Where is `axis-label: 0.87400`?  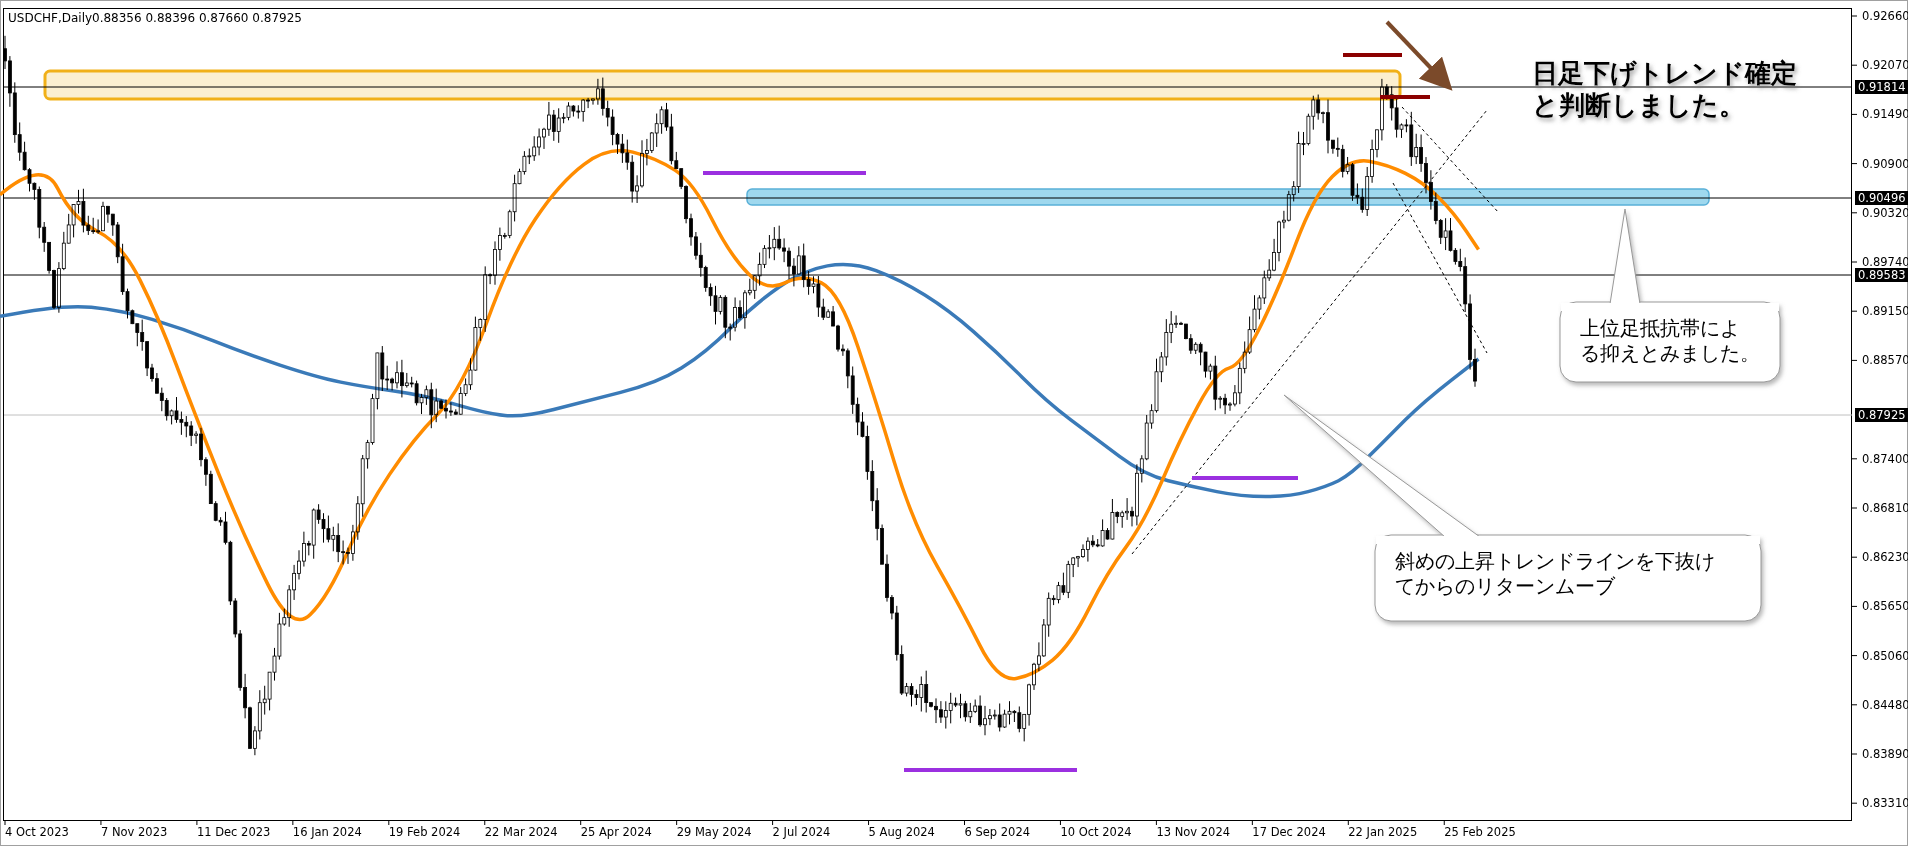
axis-label: 0.87400 is located at coordinates (1885, 458).